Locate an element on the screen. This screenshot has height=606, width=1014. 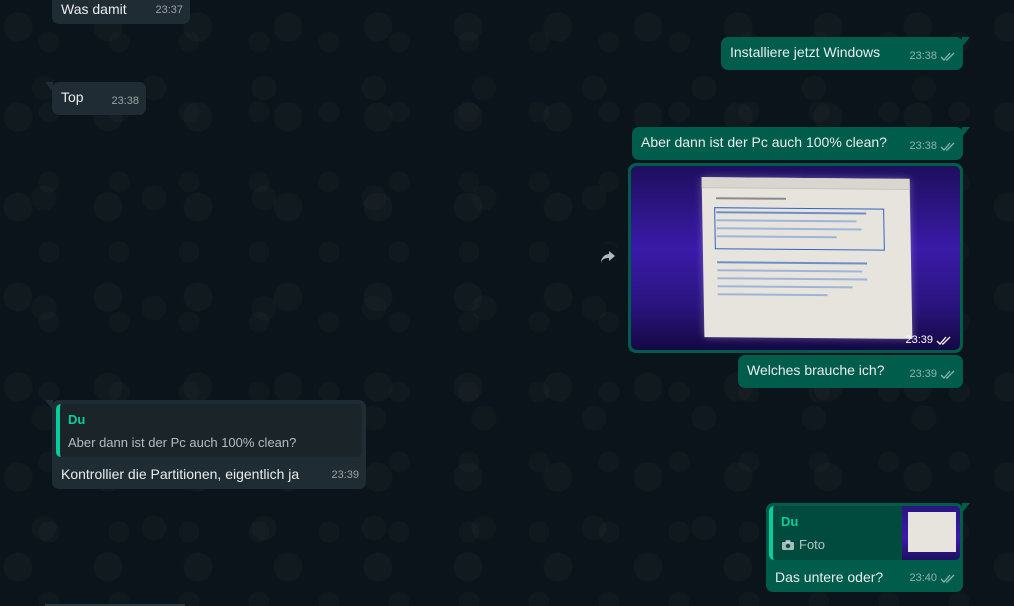
quoted-message: Du Foto is located at coordinates (864, 533).